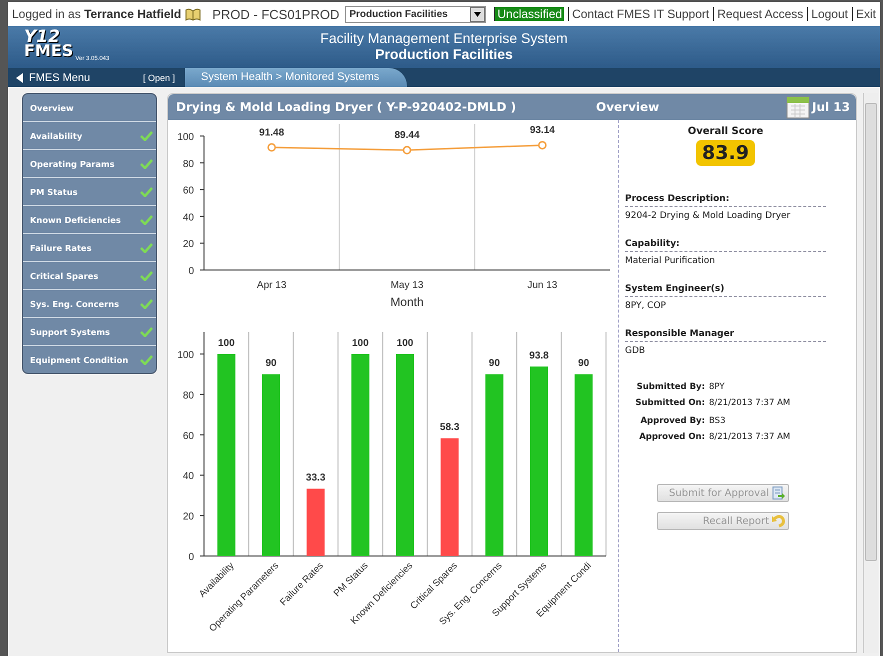 This screenshot has height=656, width=883. Describe the element at coordinates (49, 42) in the screenshot. I see `logo: Y12 FMES` at that location.